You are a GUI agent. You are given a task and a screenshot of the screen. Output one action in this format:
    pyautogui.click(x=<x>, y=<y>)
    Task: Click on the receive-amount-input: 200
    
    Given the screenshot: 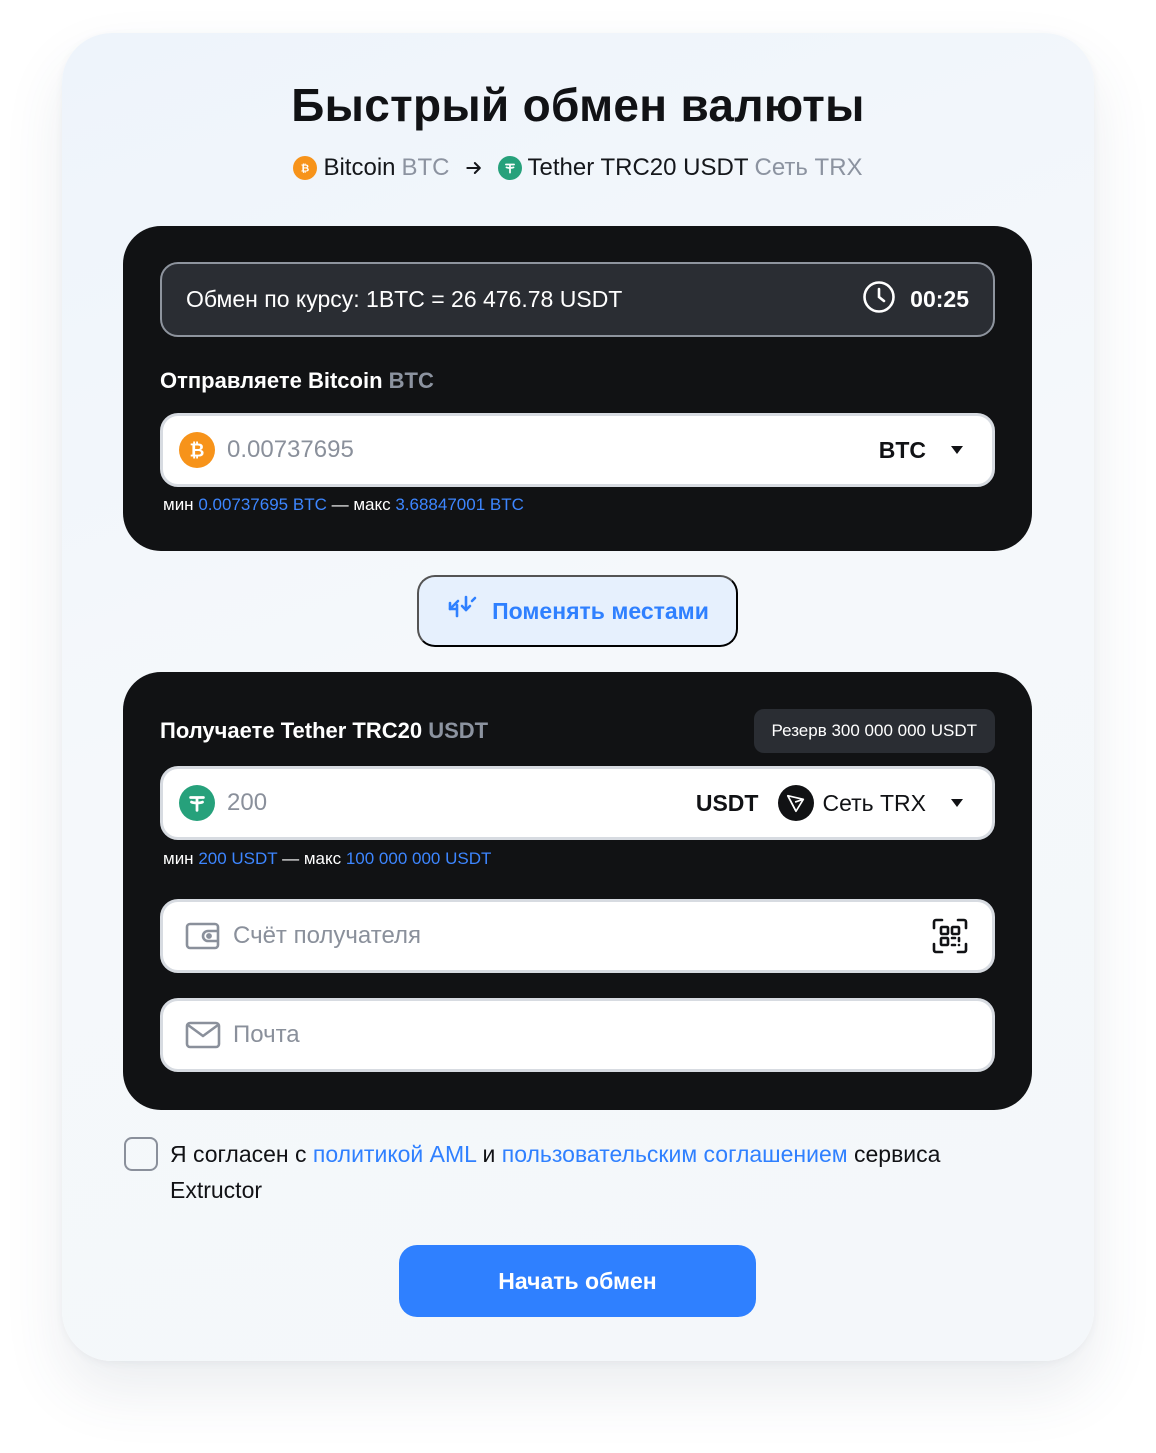 What is the action you would take?
    pyautogui.click(x=461, y=803)
    